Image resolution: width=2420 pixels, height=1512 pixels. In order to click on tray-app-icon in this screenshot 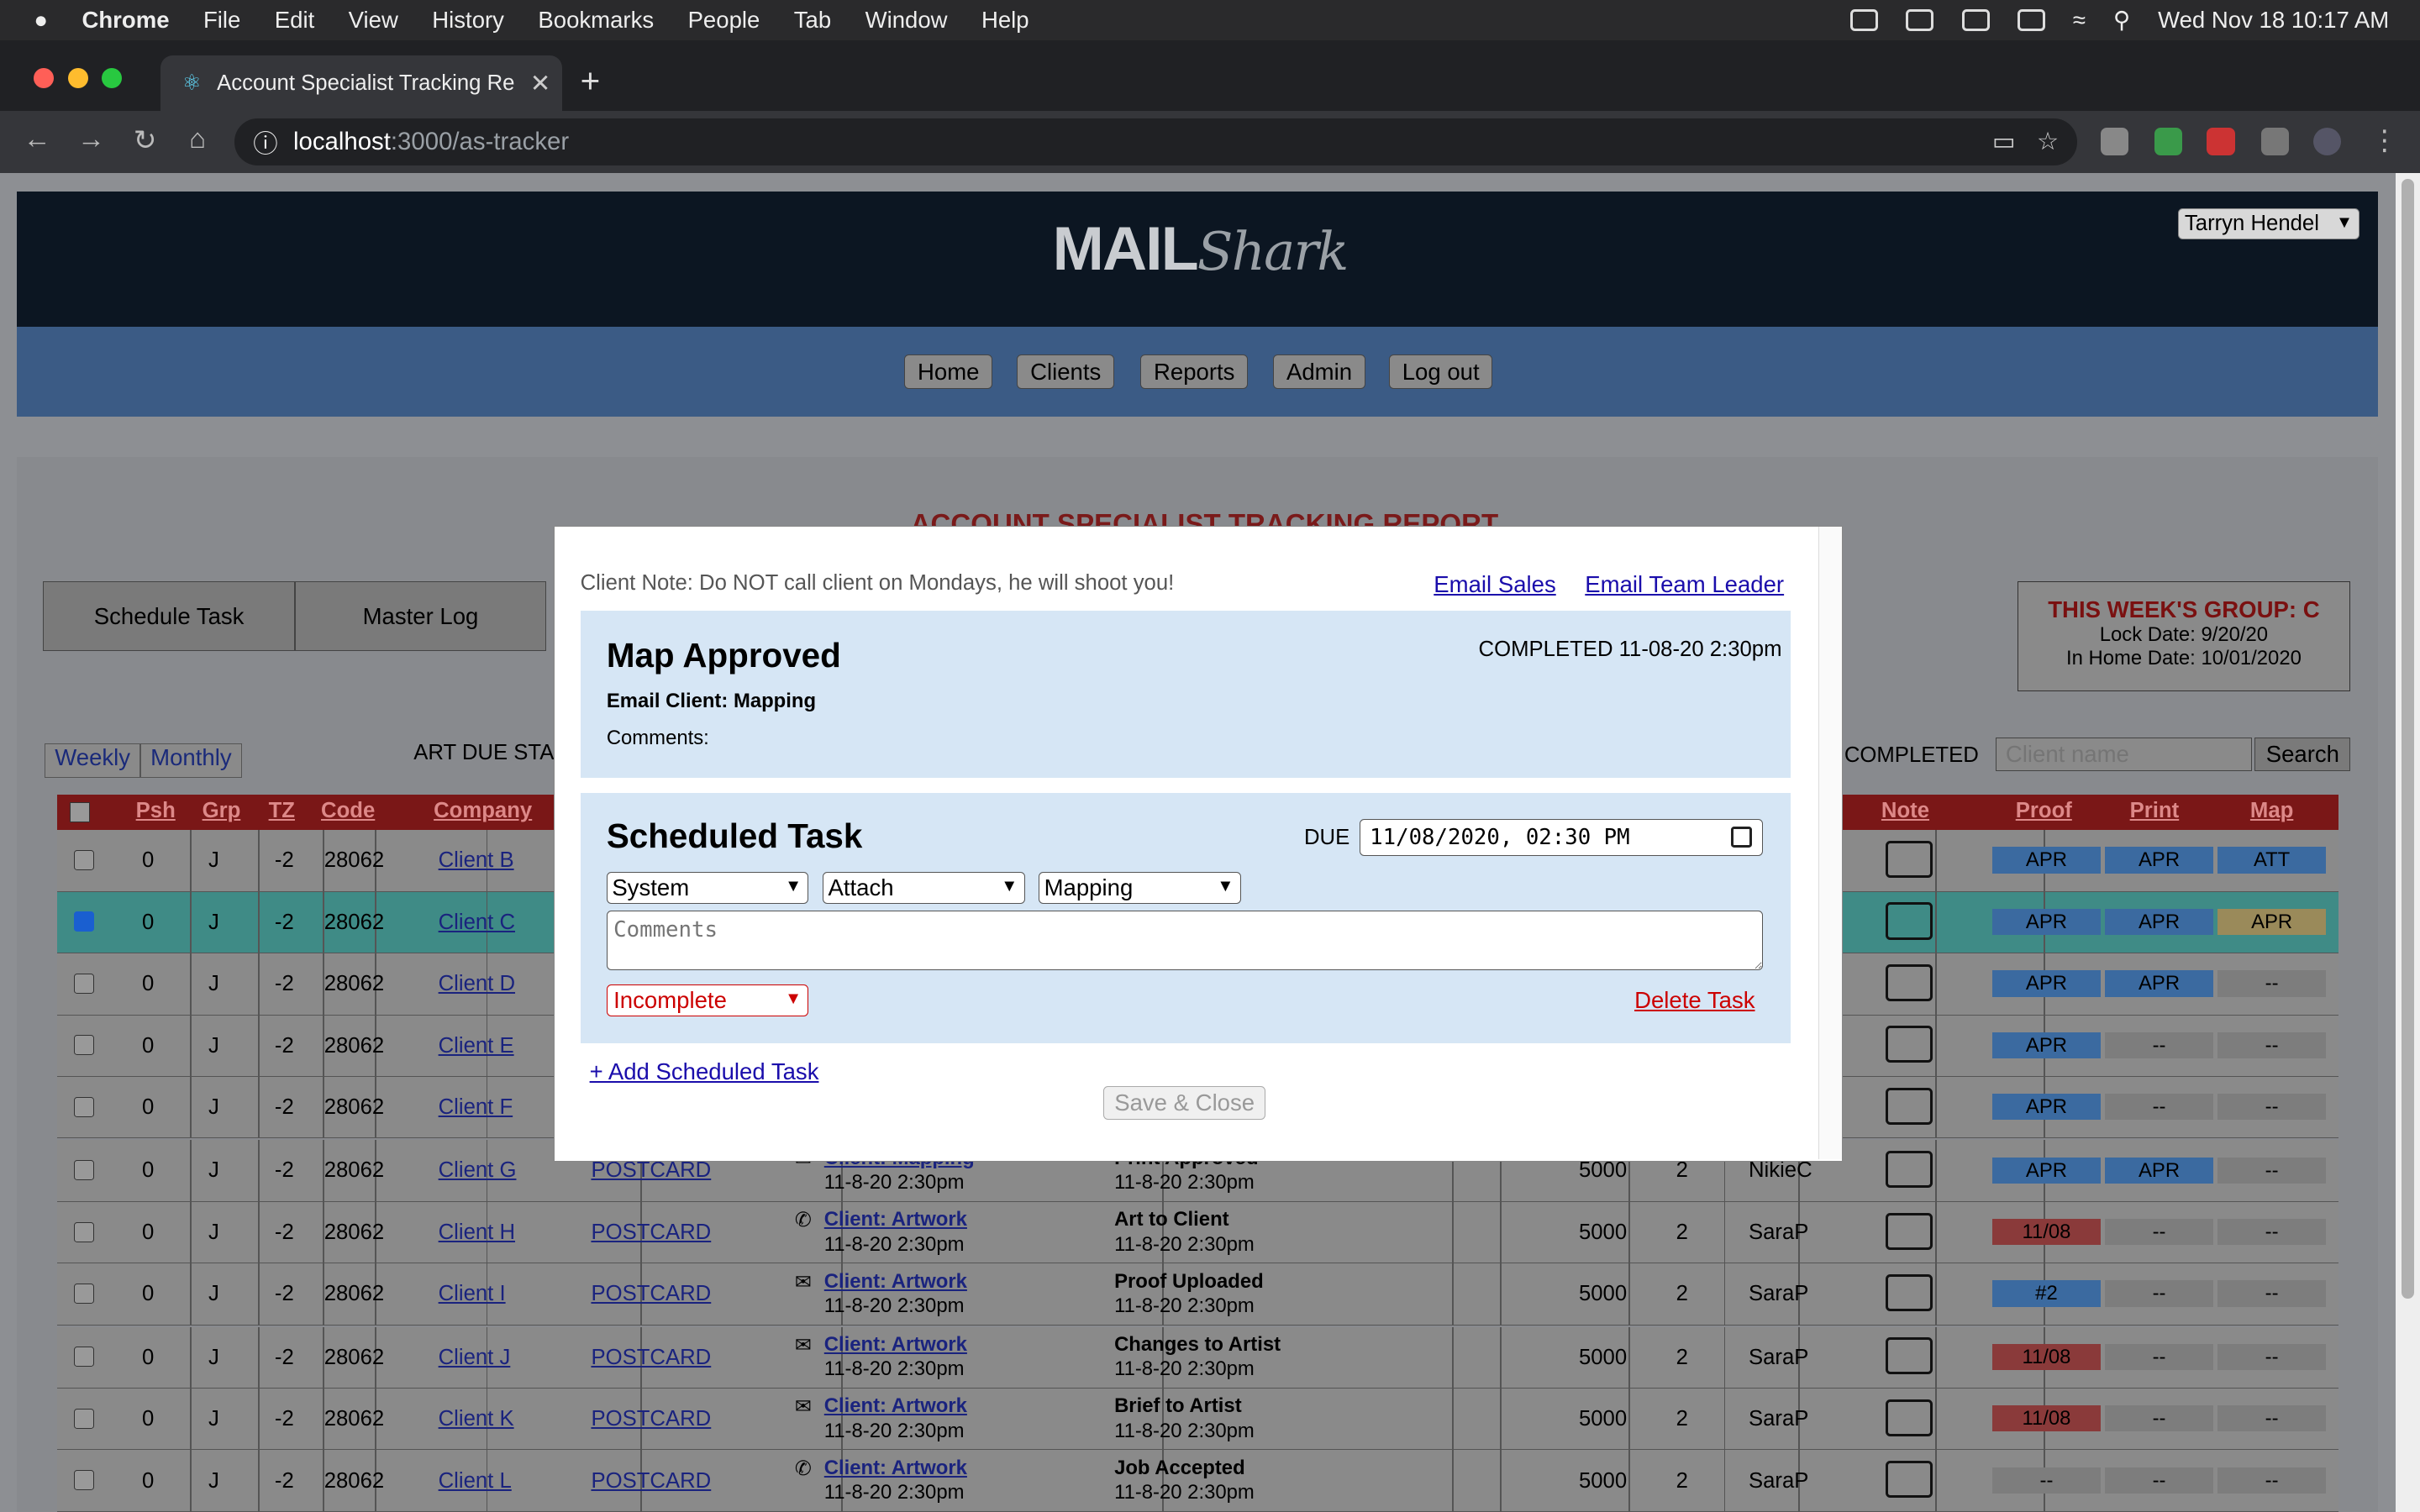, I will do `click(1864, 20)`.